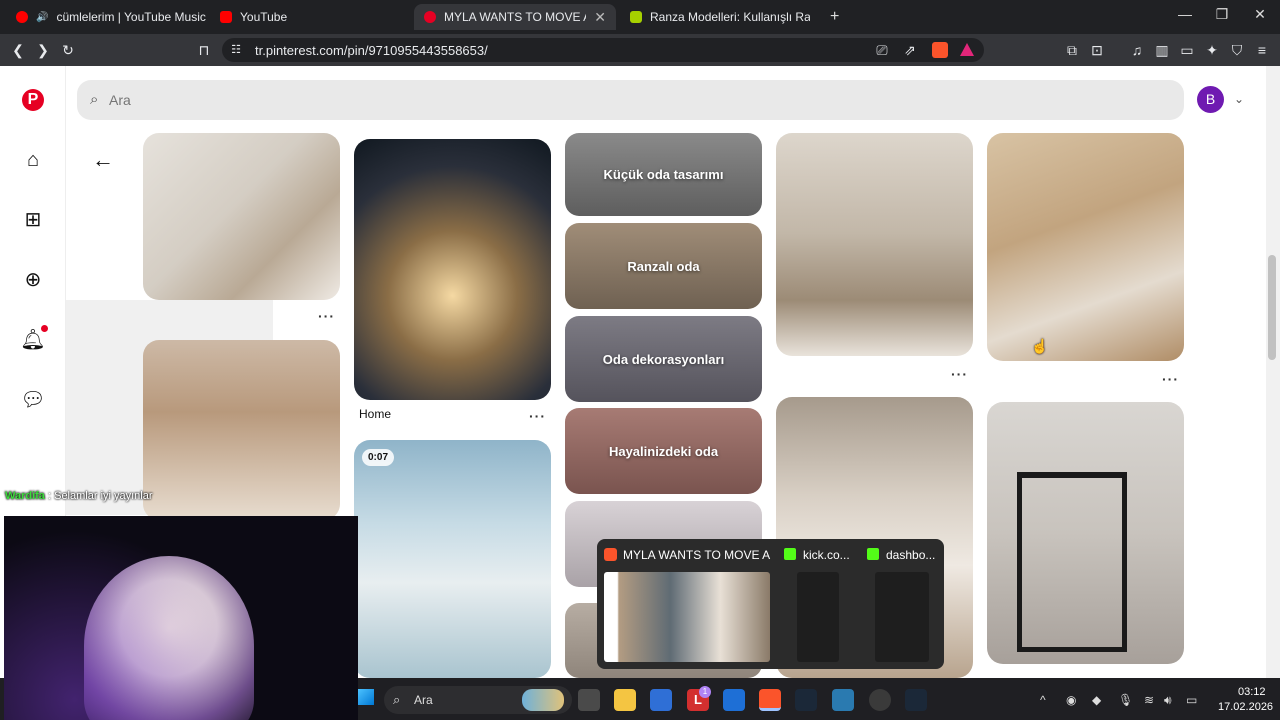  Describe the element at coordinates (33, 400) in the screenshot. I see `messages-icon: 💬︎` at that location.